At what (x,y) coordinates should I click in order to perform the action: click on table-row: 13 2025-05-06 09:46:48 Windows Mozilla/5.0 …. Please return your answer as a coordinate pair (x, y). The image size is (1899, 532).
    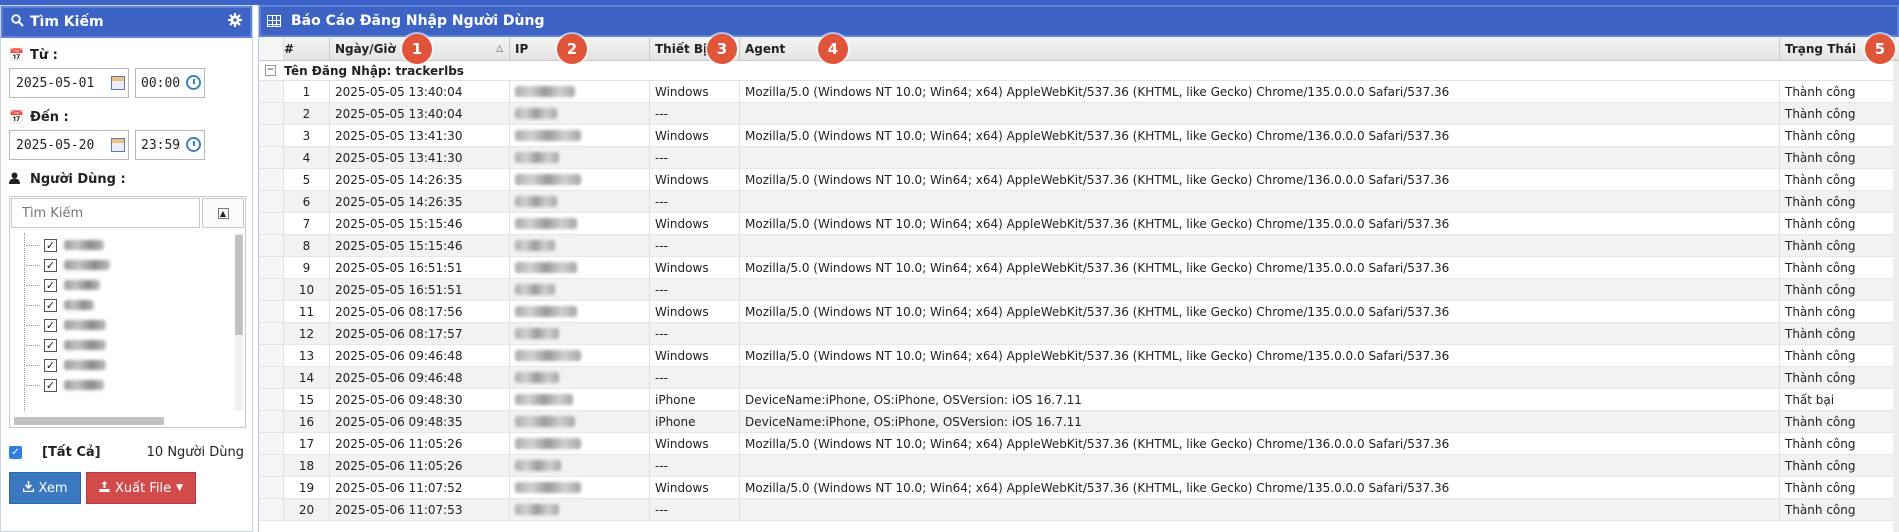
    Looking at the image, I should click on (1079, 356).